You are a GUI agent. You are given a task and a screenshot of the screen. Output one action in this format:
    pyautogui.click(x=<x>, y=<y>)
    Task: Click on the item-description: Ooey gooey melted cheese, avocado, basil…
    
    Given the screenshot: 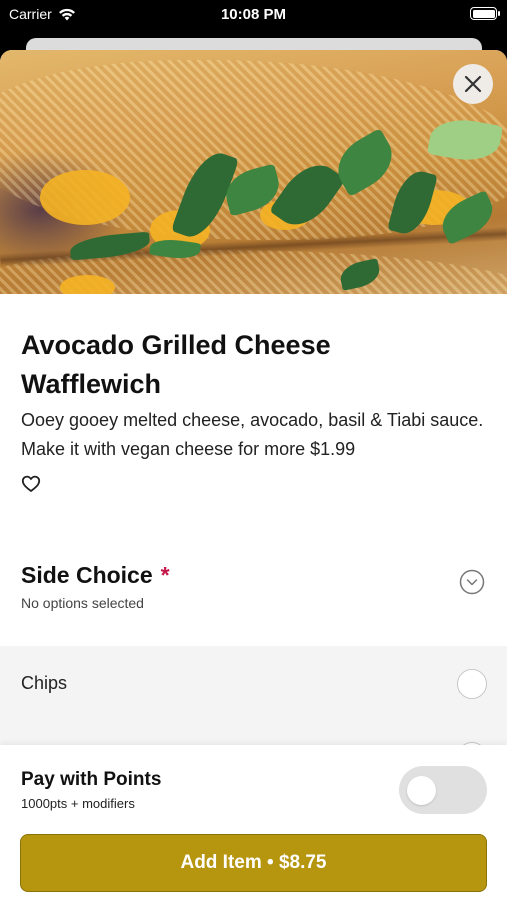 What is the action you would take?
    pyautogui.click(x=252, y=434)
    